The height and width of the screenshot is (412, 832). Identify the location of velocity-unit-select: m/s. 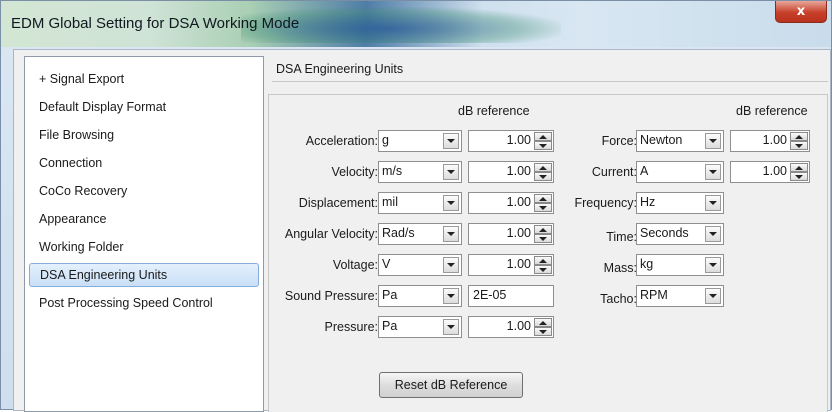
(420, 172).